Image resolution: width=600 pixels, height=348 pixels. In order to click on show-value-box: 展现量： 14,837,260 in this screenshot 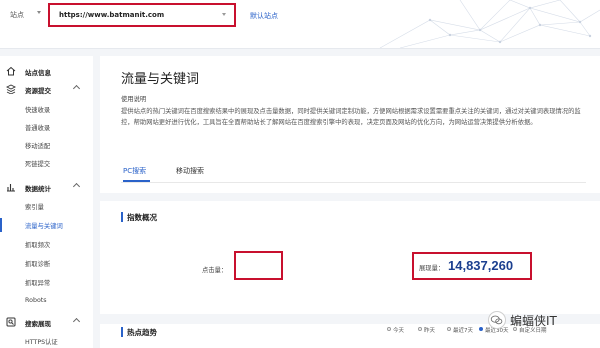, I will do `click(472, 266)`.